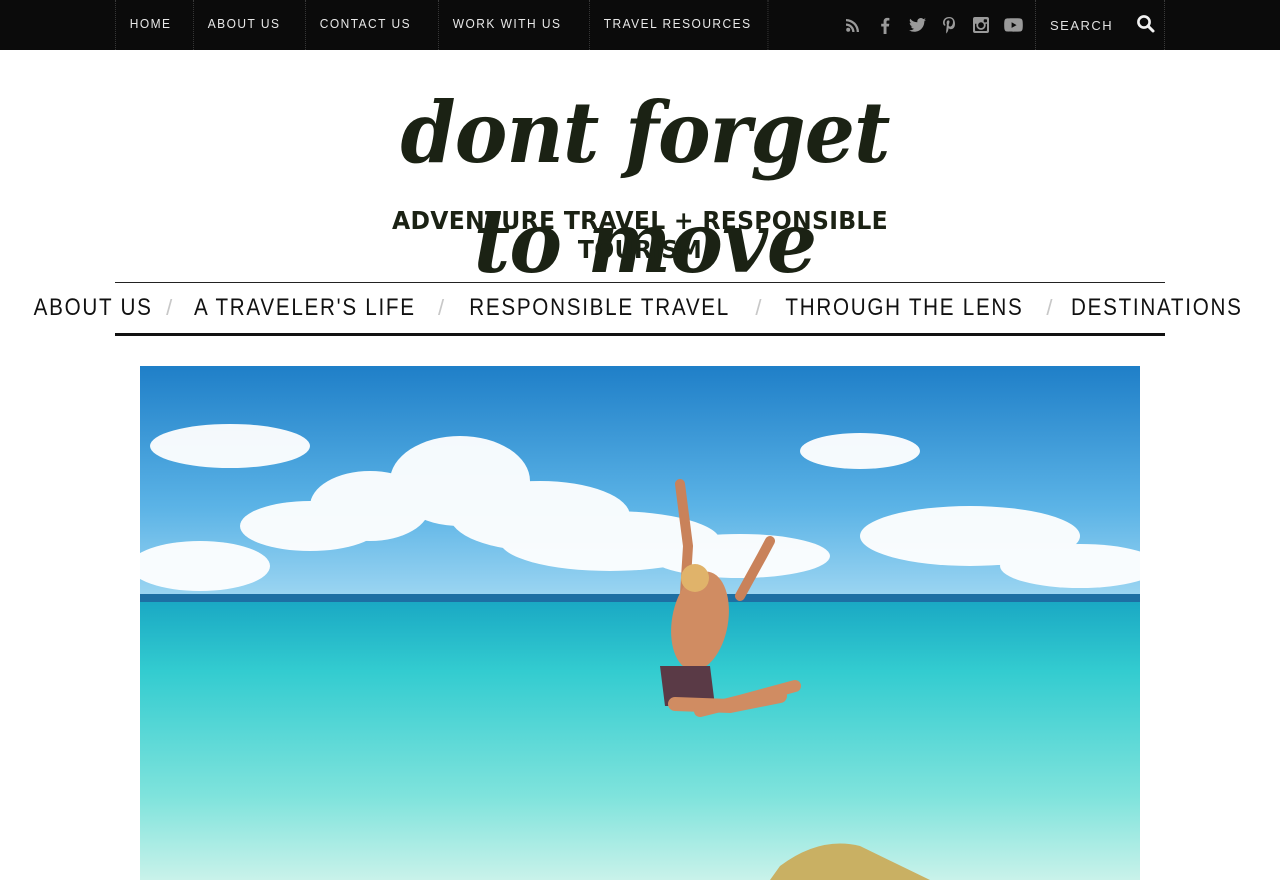 The height and width of the screenshot is (880, 1280). What do you see at coordinates (305, 308) in the screenshot?
I see `main-nav-travelers-life: A TRAVELER'S LIFE` at bounding box center [305, 308].